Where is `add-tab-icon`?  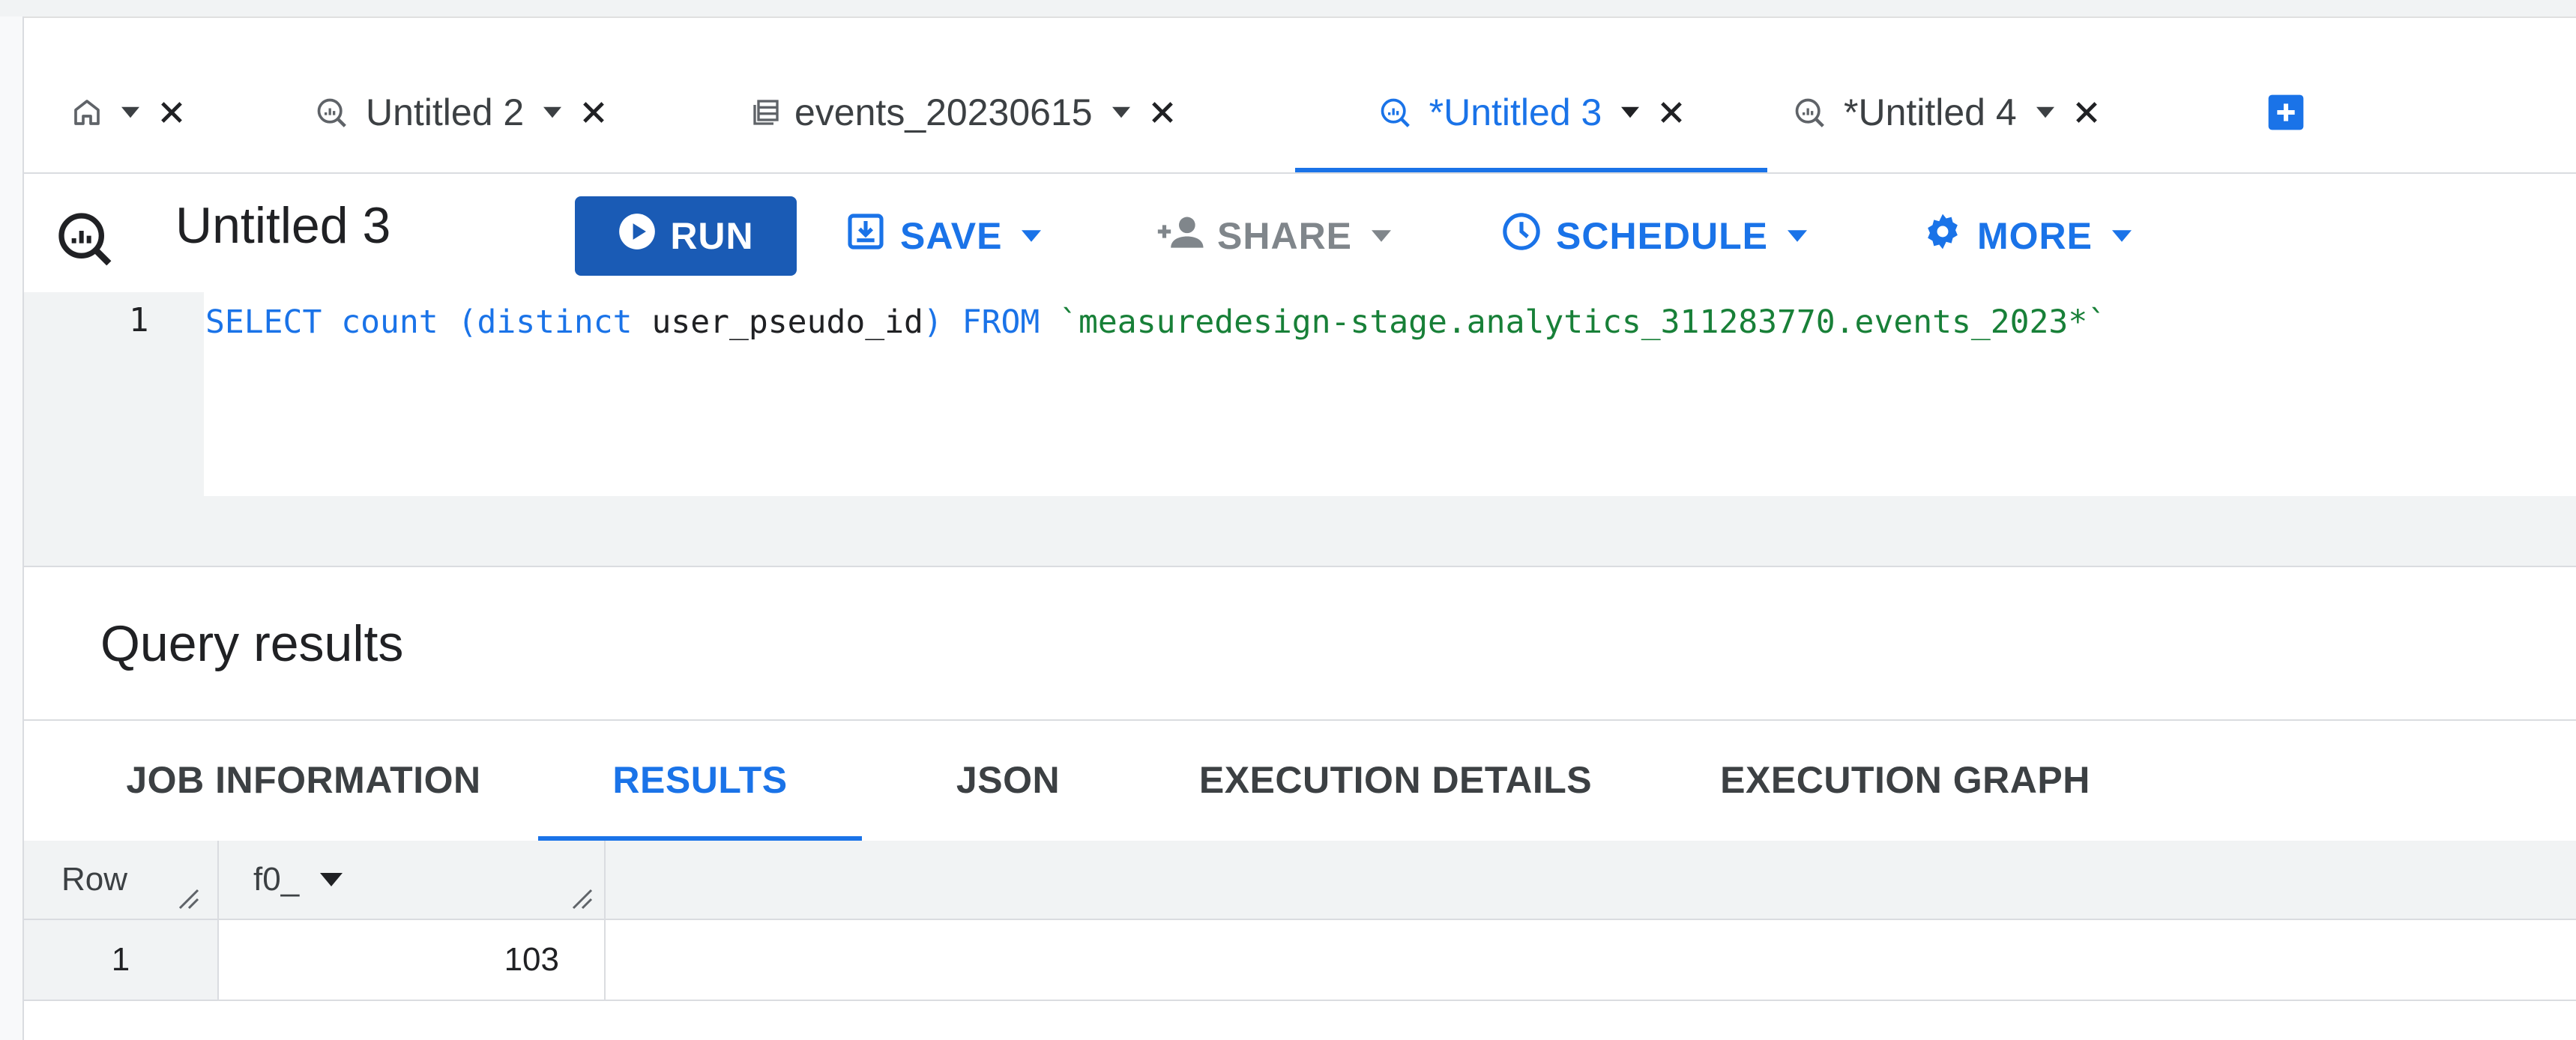
add-tab-icon is located at coordinates (2286, 112).